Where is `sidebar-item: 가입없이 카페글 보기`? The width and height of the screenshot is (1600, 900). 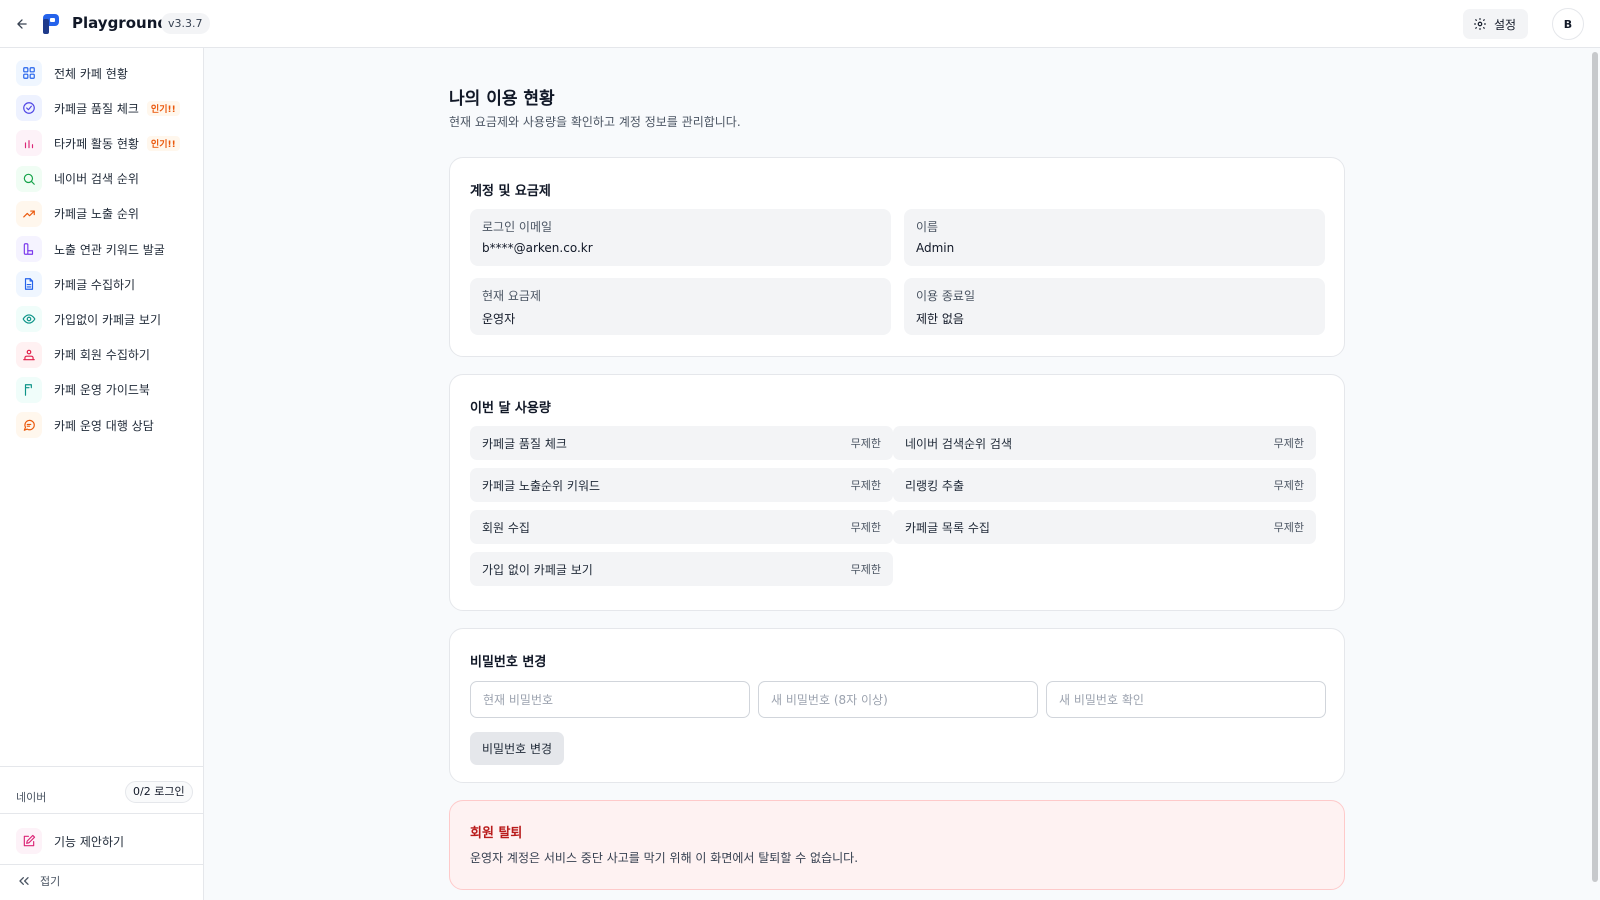 sidebar-item: 가입없이 카페글 보기 is located at coordinates (106, 319).